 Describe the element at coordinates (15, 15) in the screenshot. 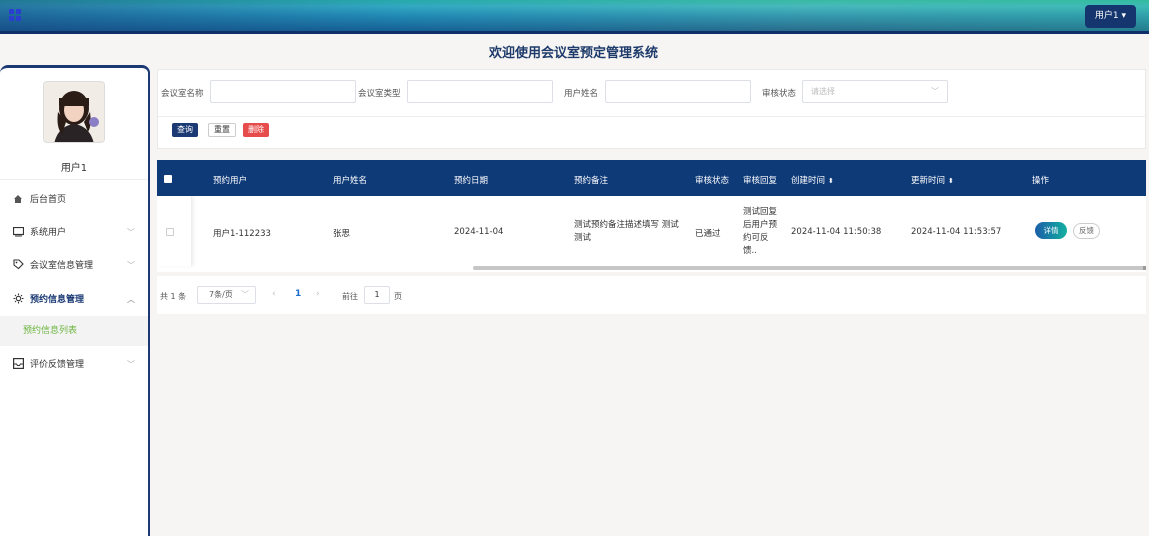

I see `apps-grid-icon` at that location.